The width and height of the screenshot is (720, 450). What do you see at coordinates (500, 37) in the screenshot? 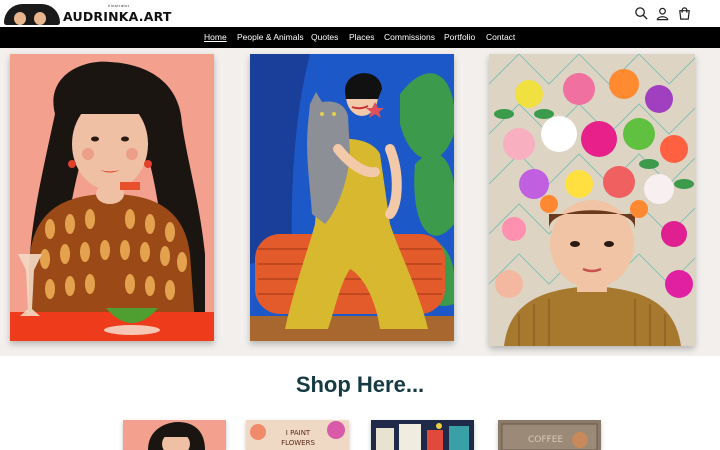
I see `nav-item-contact: Contact` at bounding box center [500, 37].